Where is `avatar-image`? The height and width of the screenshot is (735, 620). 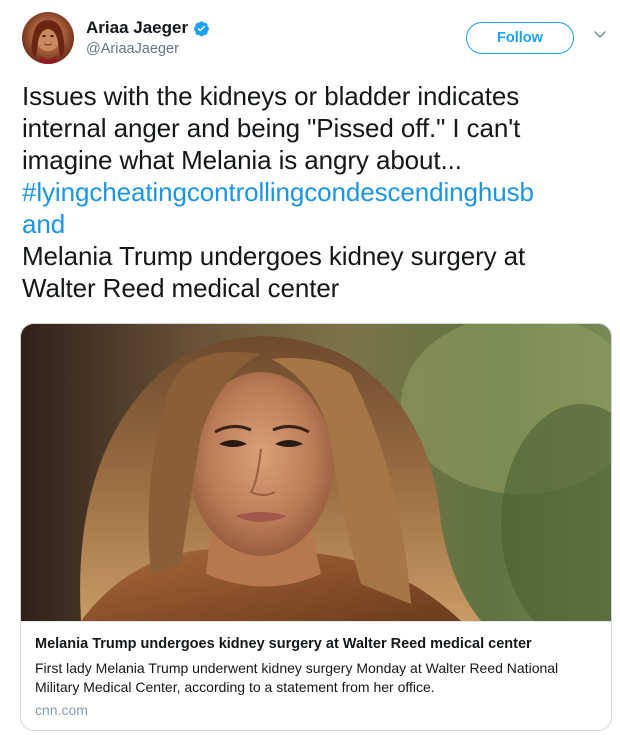
avatar-image is located at coordinates (48, 42).